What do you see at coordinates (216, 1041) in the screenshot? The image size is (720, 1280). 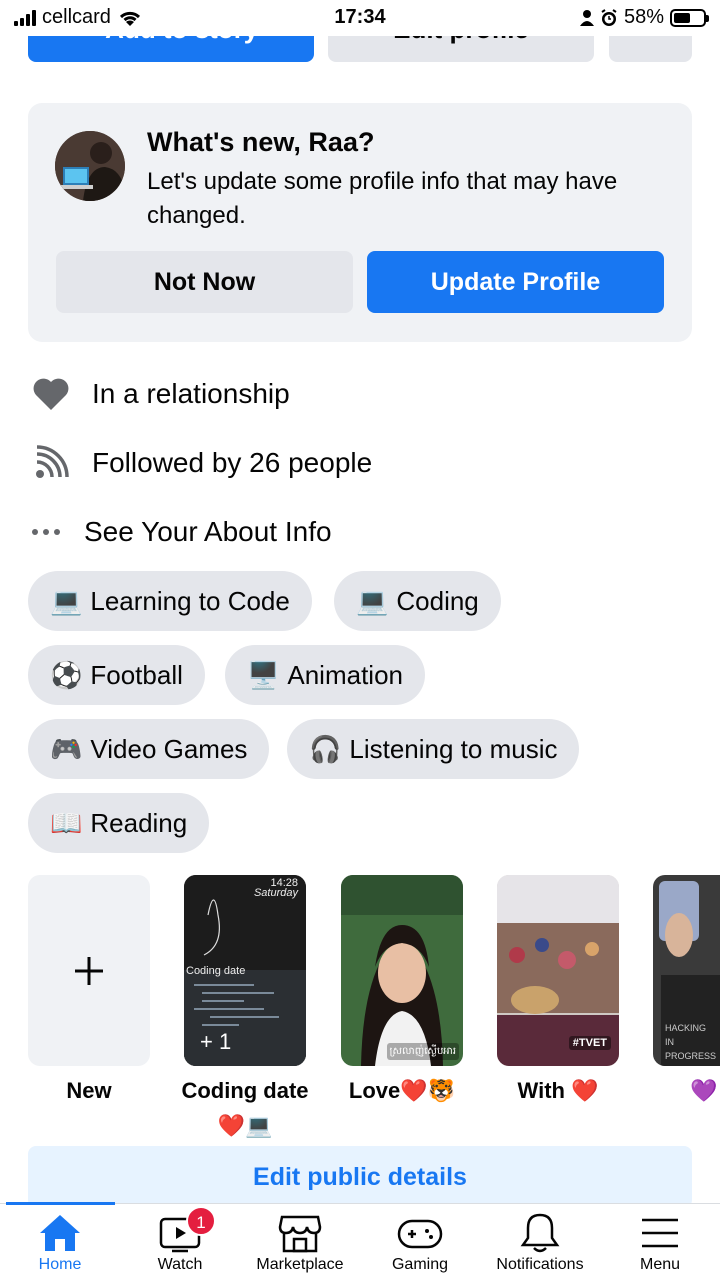 I see `highlight-count: + 1` at bounding box center [216, 1041].